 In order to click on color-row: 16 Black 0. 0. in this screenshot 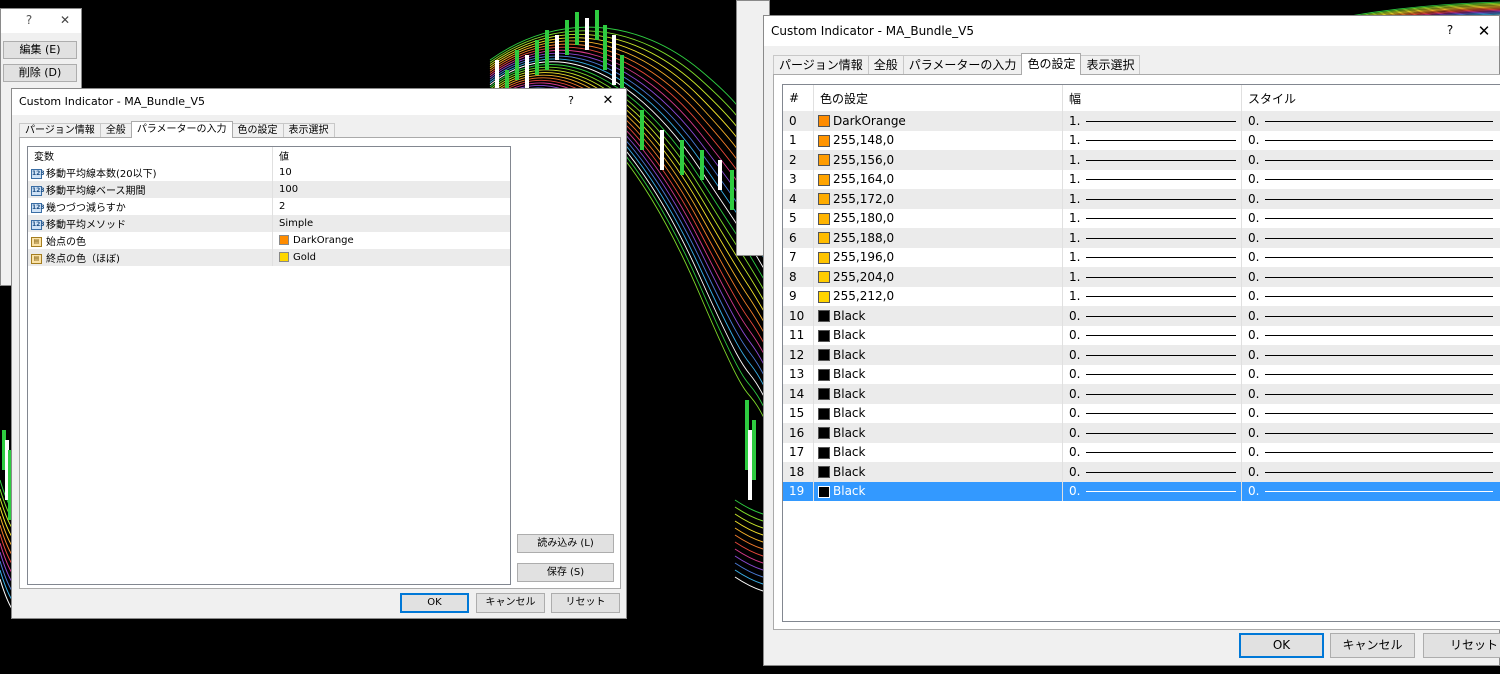, I will do `click(1141, 433)`.